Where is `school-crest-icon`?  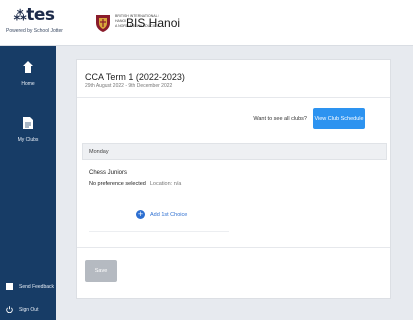
school-crest-icon is located at coordinates (103, 23).